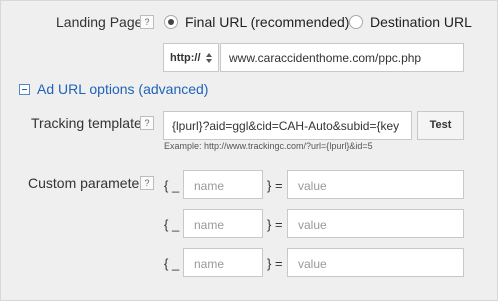 Image resolution: width=498 pixels, height=301 pixels. What do you see at coordinates (122, 89) in the screenshot?
I see `ad-url-options-toggle: Ad URL options (advanced)` at bounding box center [122, 89].